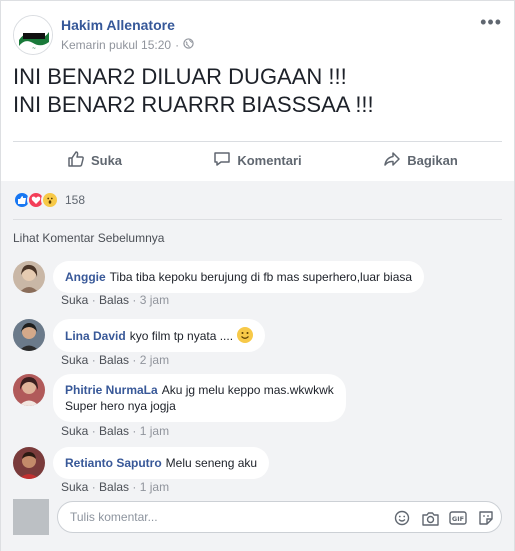  What do you see at coordinates (193, 104) in the screenshot?
I see `post-line-2: INI BENAR2 RUARRR BIASSSAA !!!` at bounding box center [193, 104].